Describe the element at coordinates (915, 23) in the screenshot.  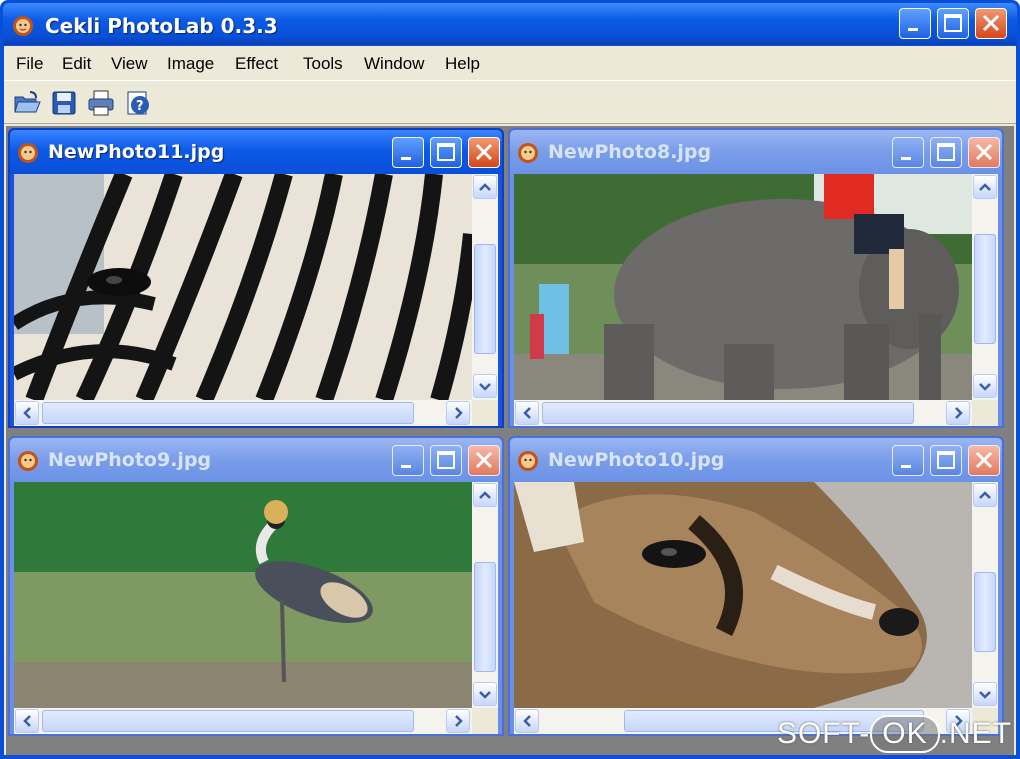
I see `minimize-button` at that location.